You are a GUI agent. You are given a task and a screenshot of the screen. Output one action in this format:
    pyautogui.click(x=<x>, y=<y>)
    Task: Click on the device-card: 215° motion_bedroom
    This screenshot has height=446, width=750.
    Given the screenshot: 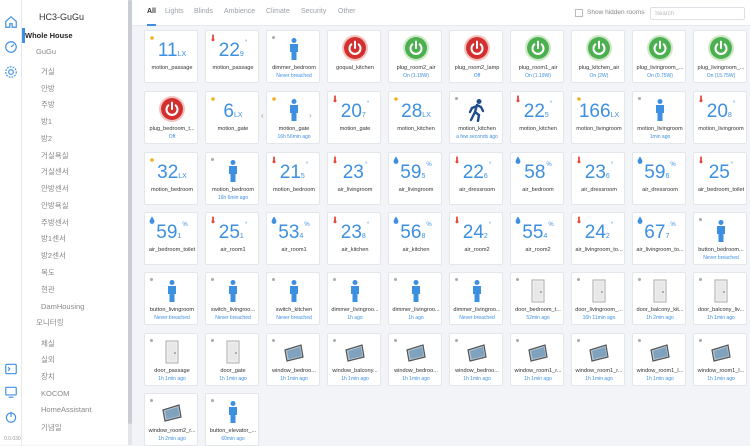 What is the action you would take?
    pyautogui.click(x=293, y=178)
    